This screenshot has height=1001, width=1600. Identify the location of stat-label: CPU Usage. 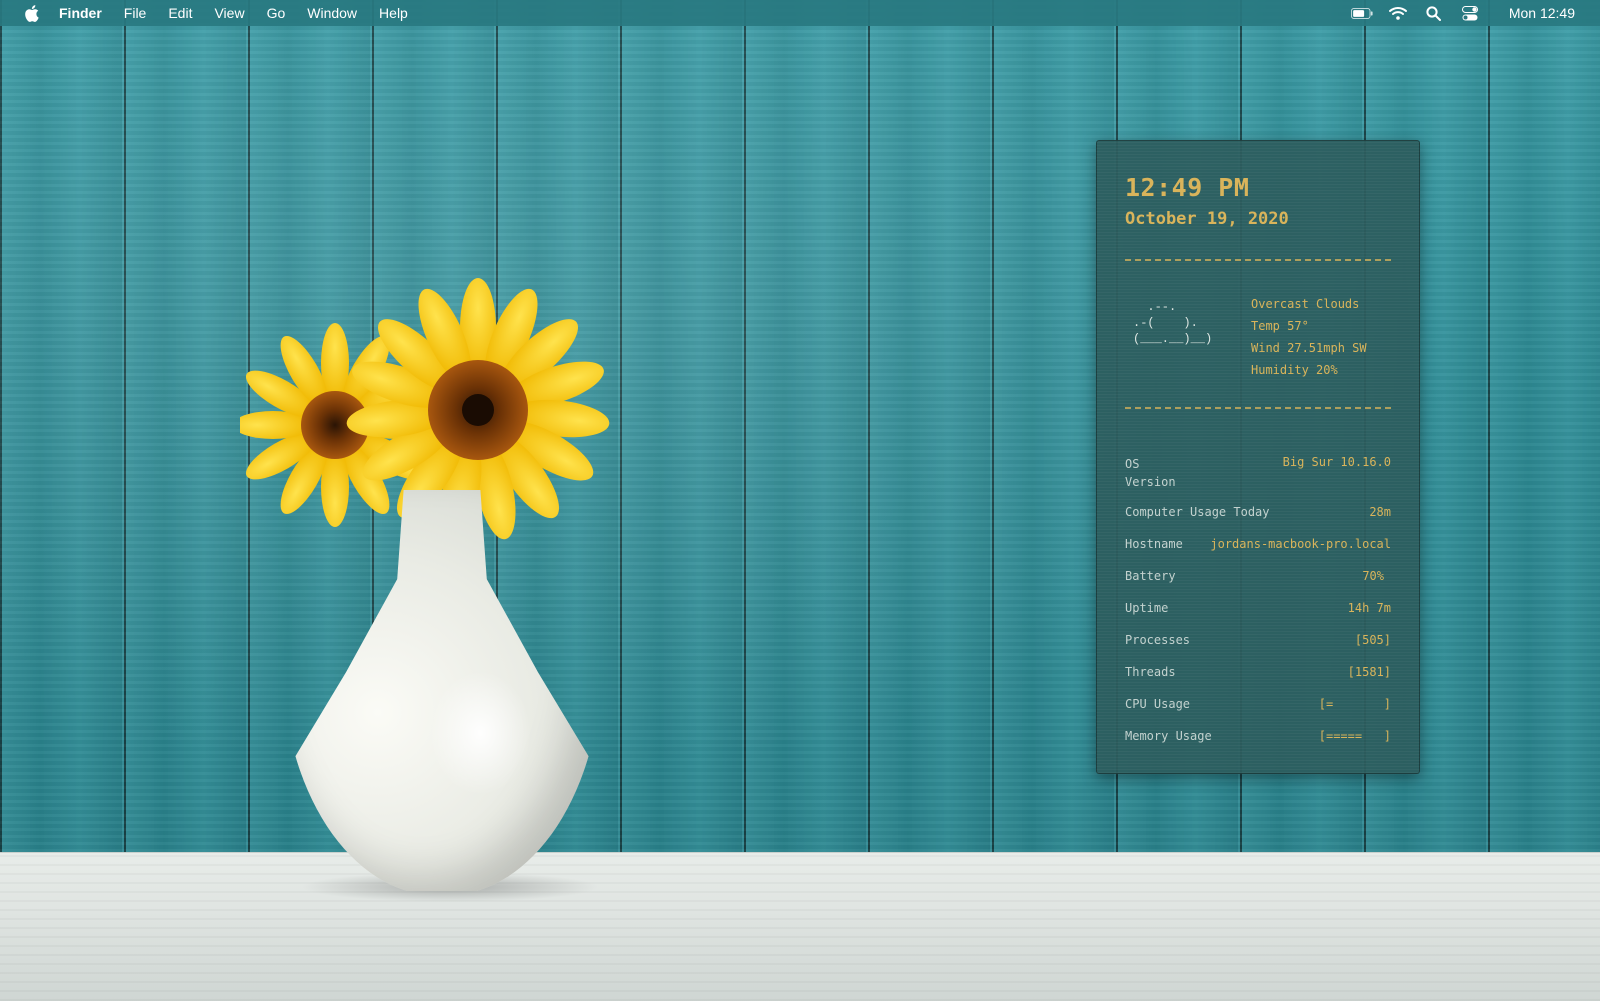
(1158, 704).